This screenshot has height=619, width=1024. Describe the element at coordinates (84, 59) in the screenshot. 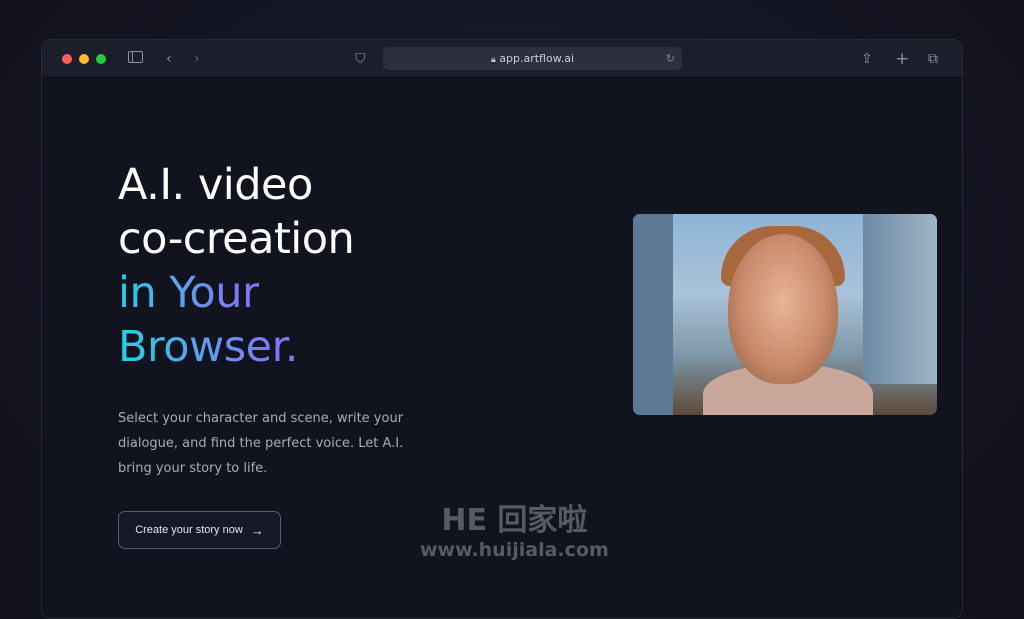

I see `minimize-button` at that location.